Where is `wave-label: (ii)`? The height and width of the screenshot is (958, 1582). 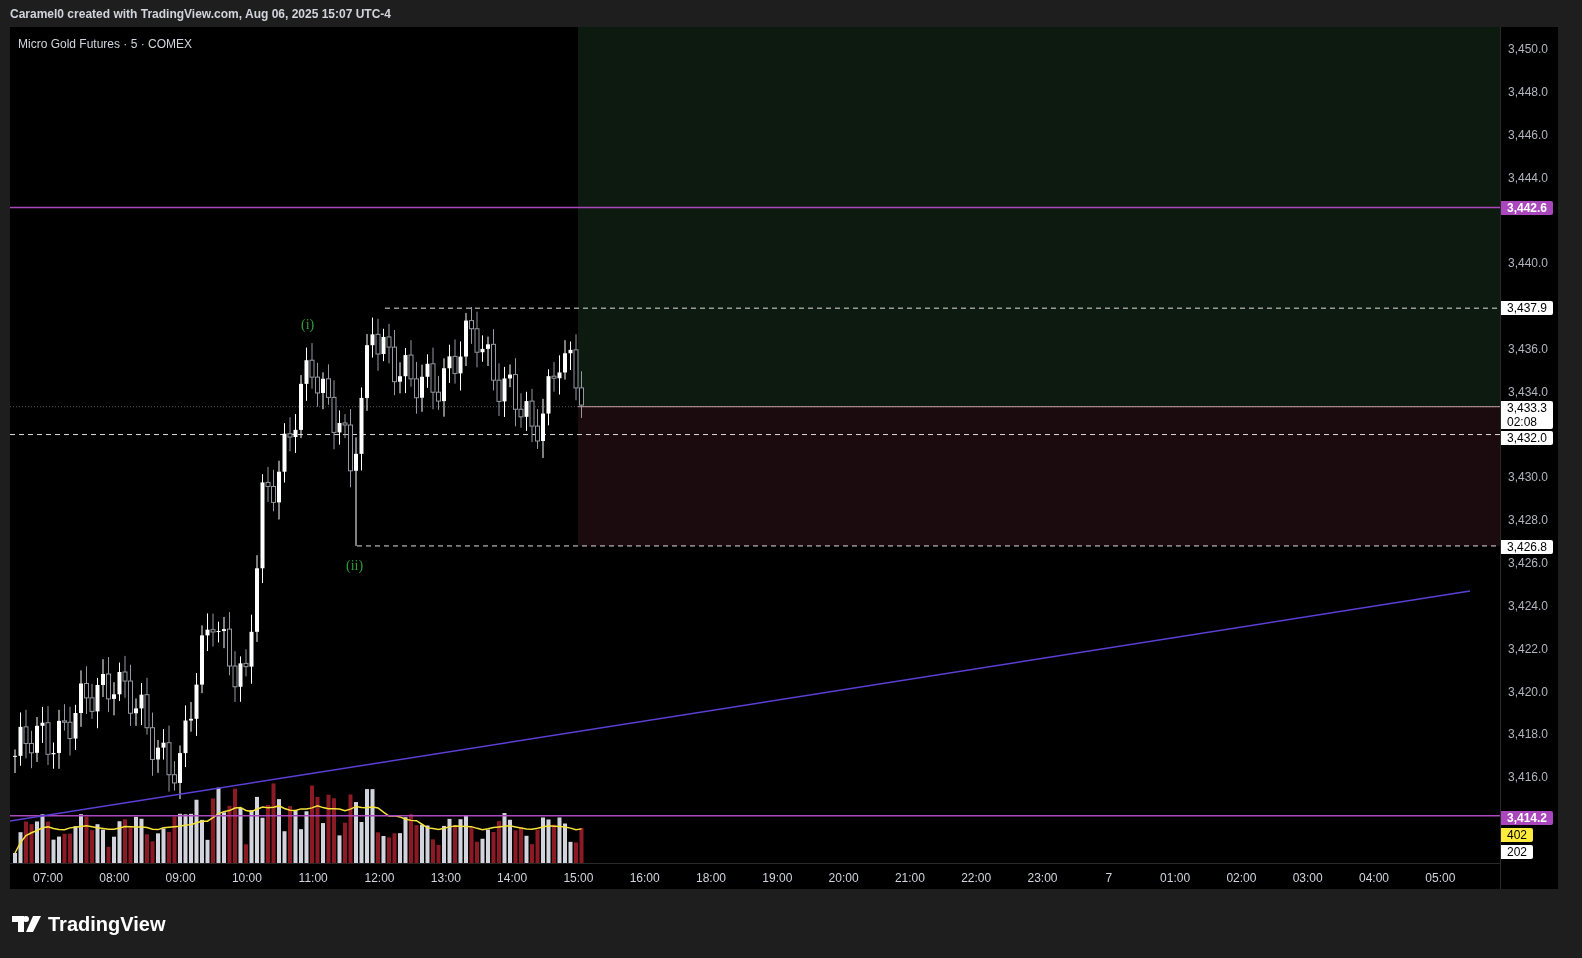
wave-label: (ii) is located at coordinates (355, 566).